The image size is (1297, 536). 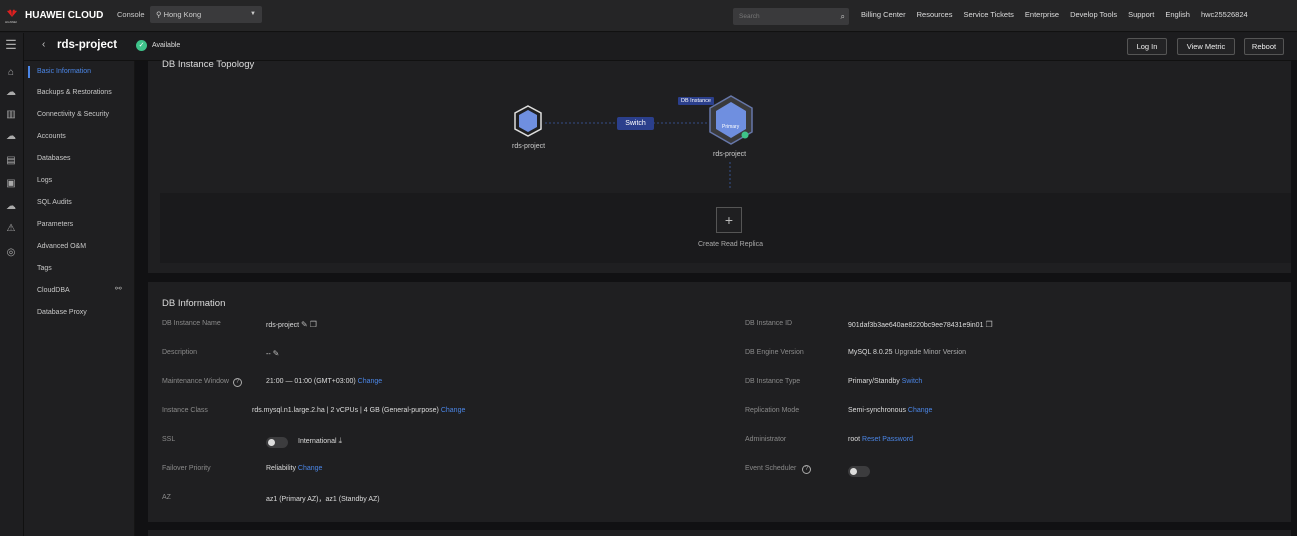 What do you see at coordinates (194, 303) in the screenshot?
I see `db-information-title: DB Information` at bounding box center [194, 303].